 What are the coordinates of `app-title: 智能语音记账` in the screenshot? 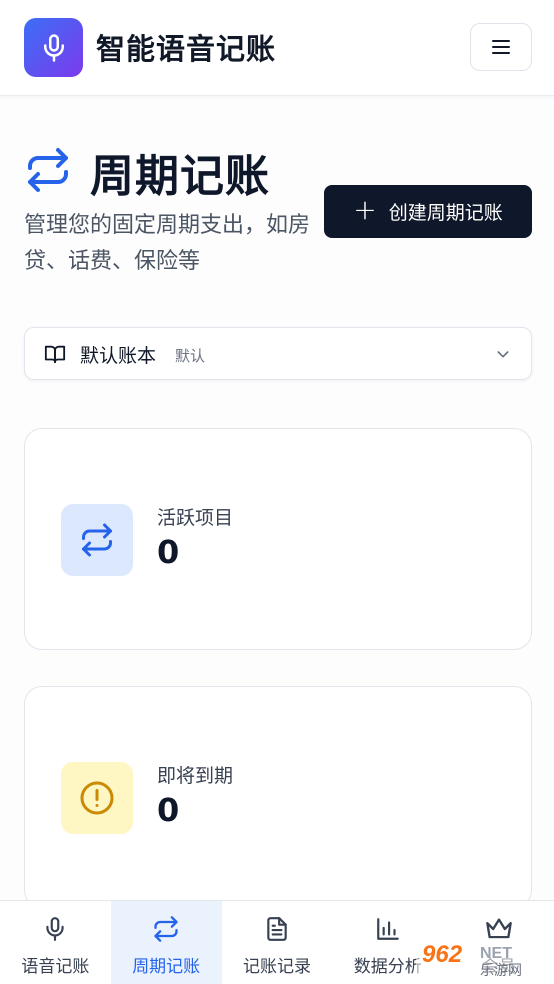 It's located at (186, 49).